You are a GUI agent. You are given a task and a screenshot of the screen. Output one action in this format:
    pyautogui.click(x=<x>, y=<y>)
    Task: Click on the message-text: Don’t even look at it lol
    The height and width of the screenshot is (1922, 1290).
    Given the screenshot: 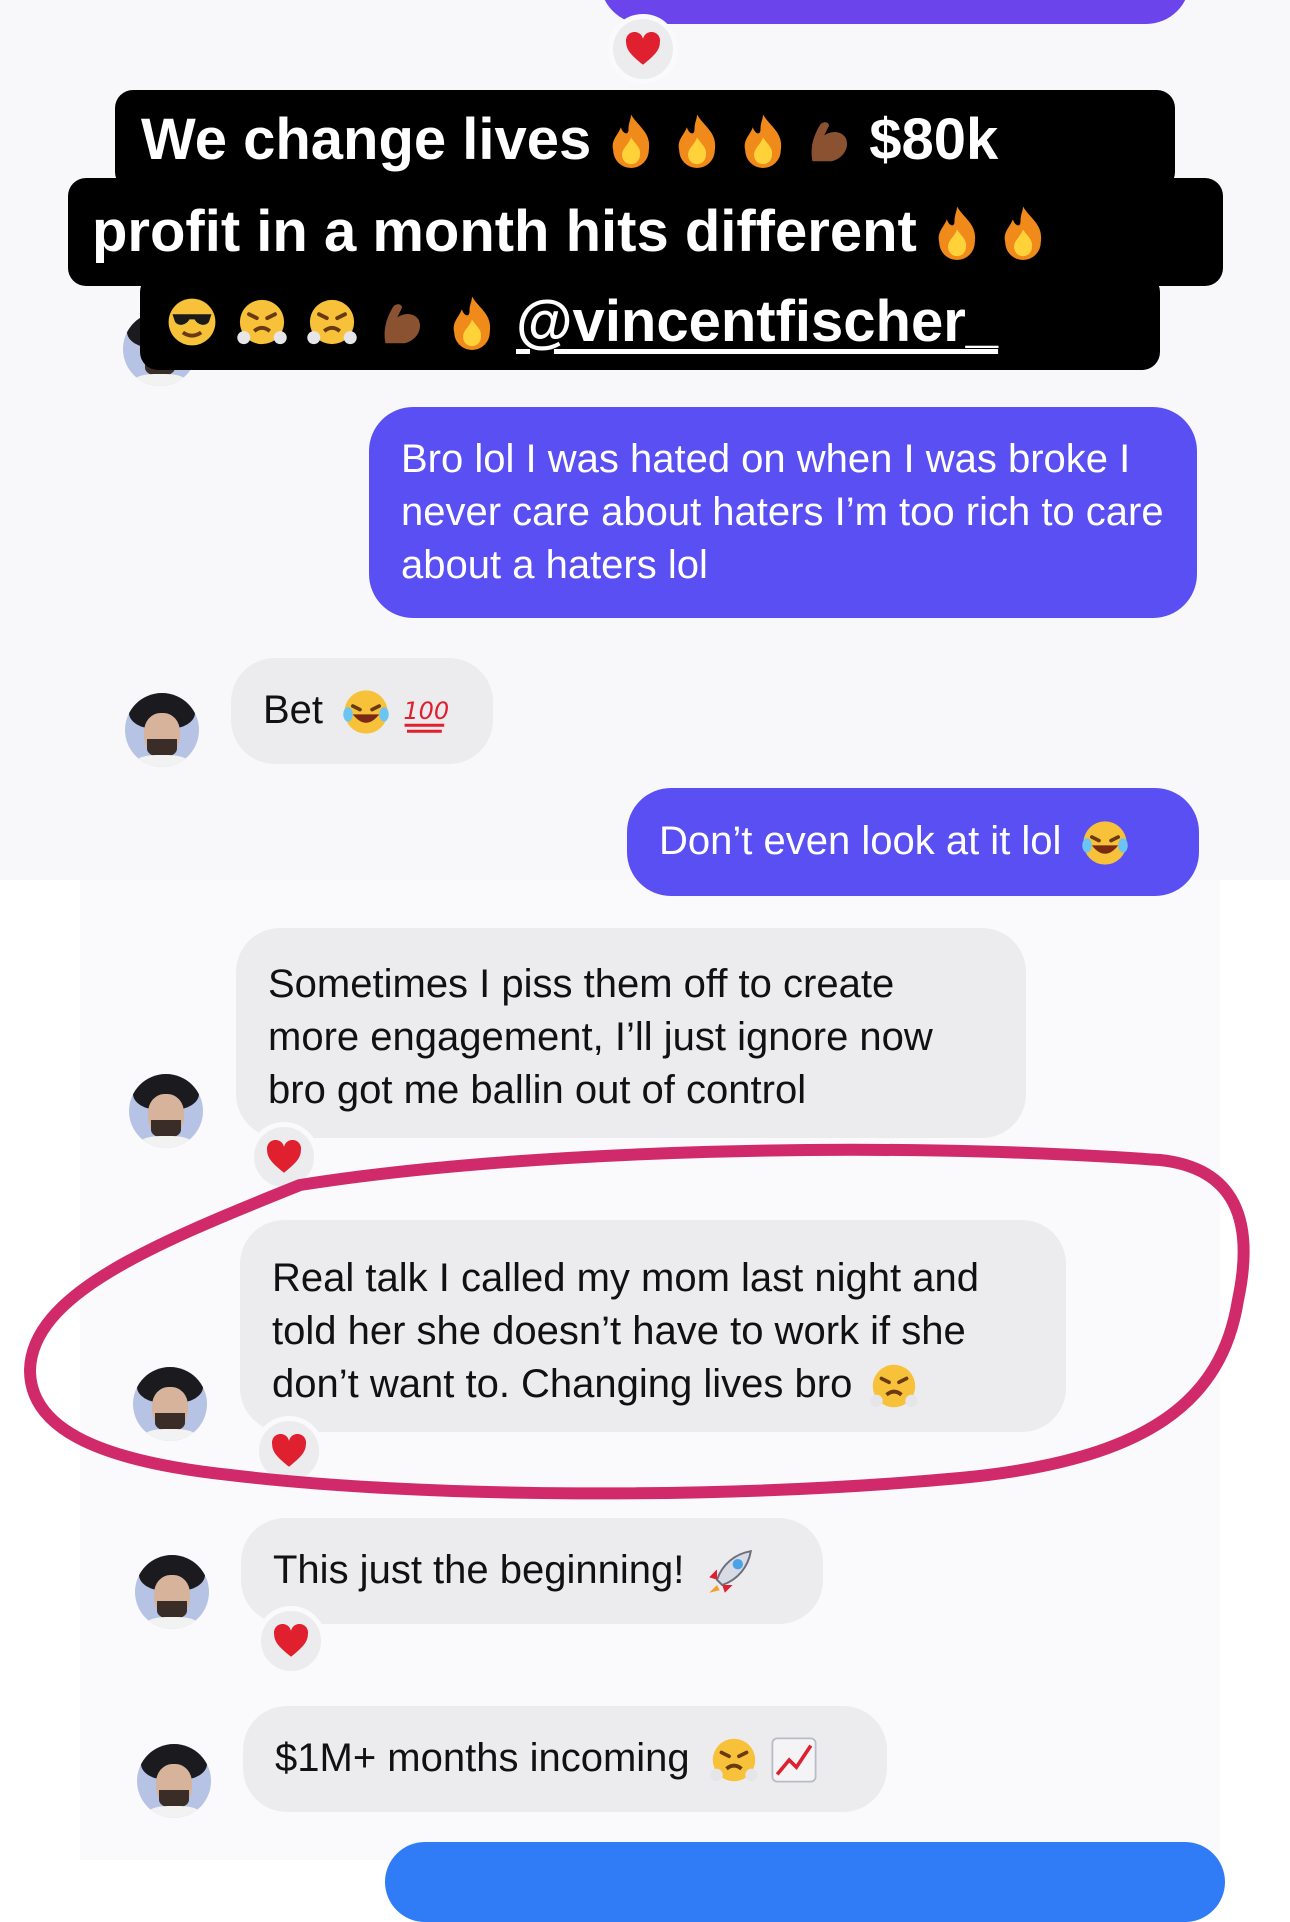 What is the action you would take?
    pyautogui.click(x=860, y=841)
    